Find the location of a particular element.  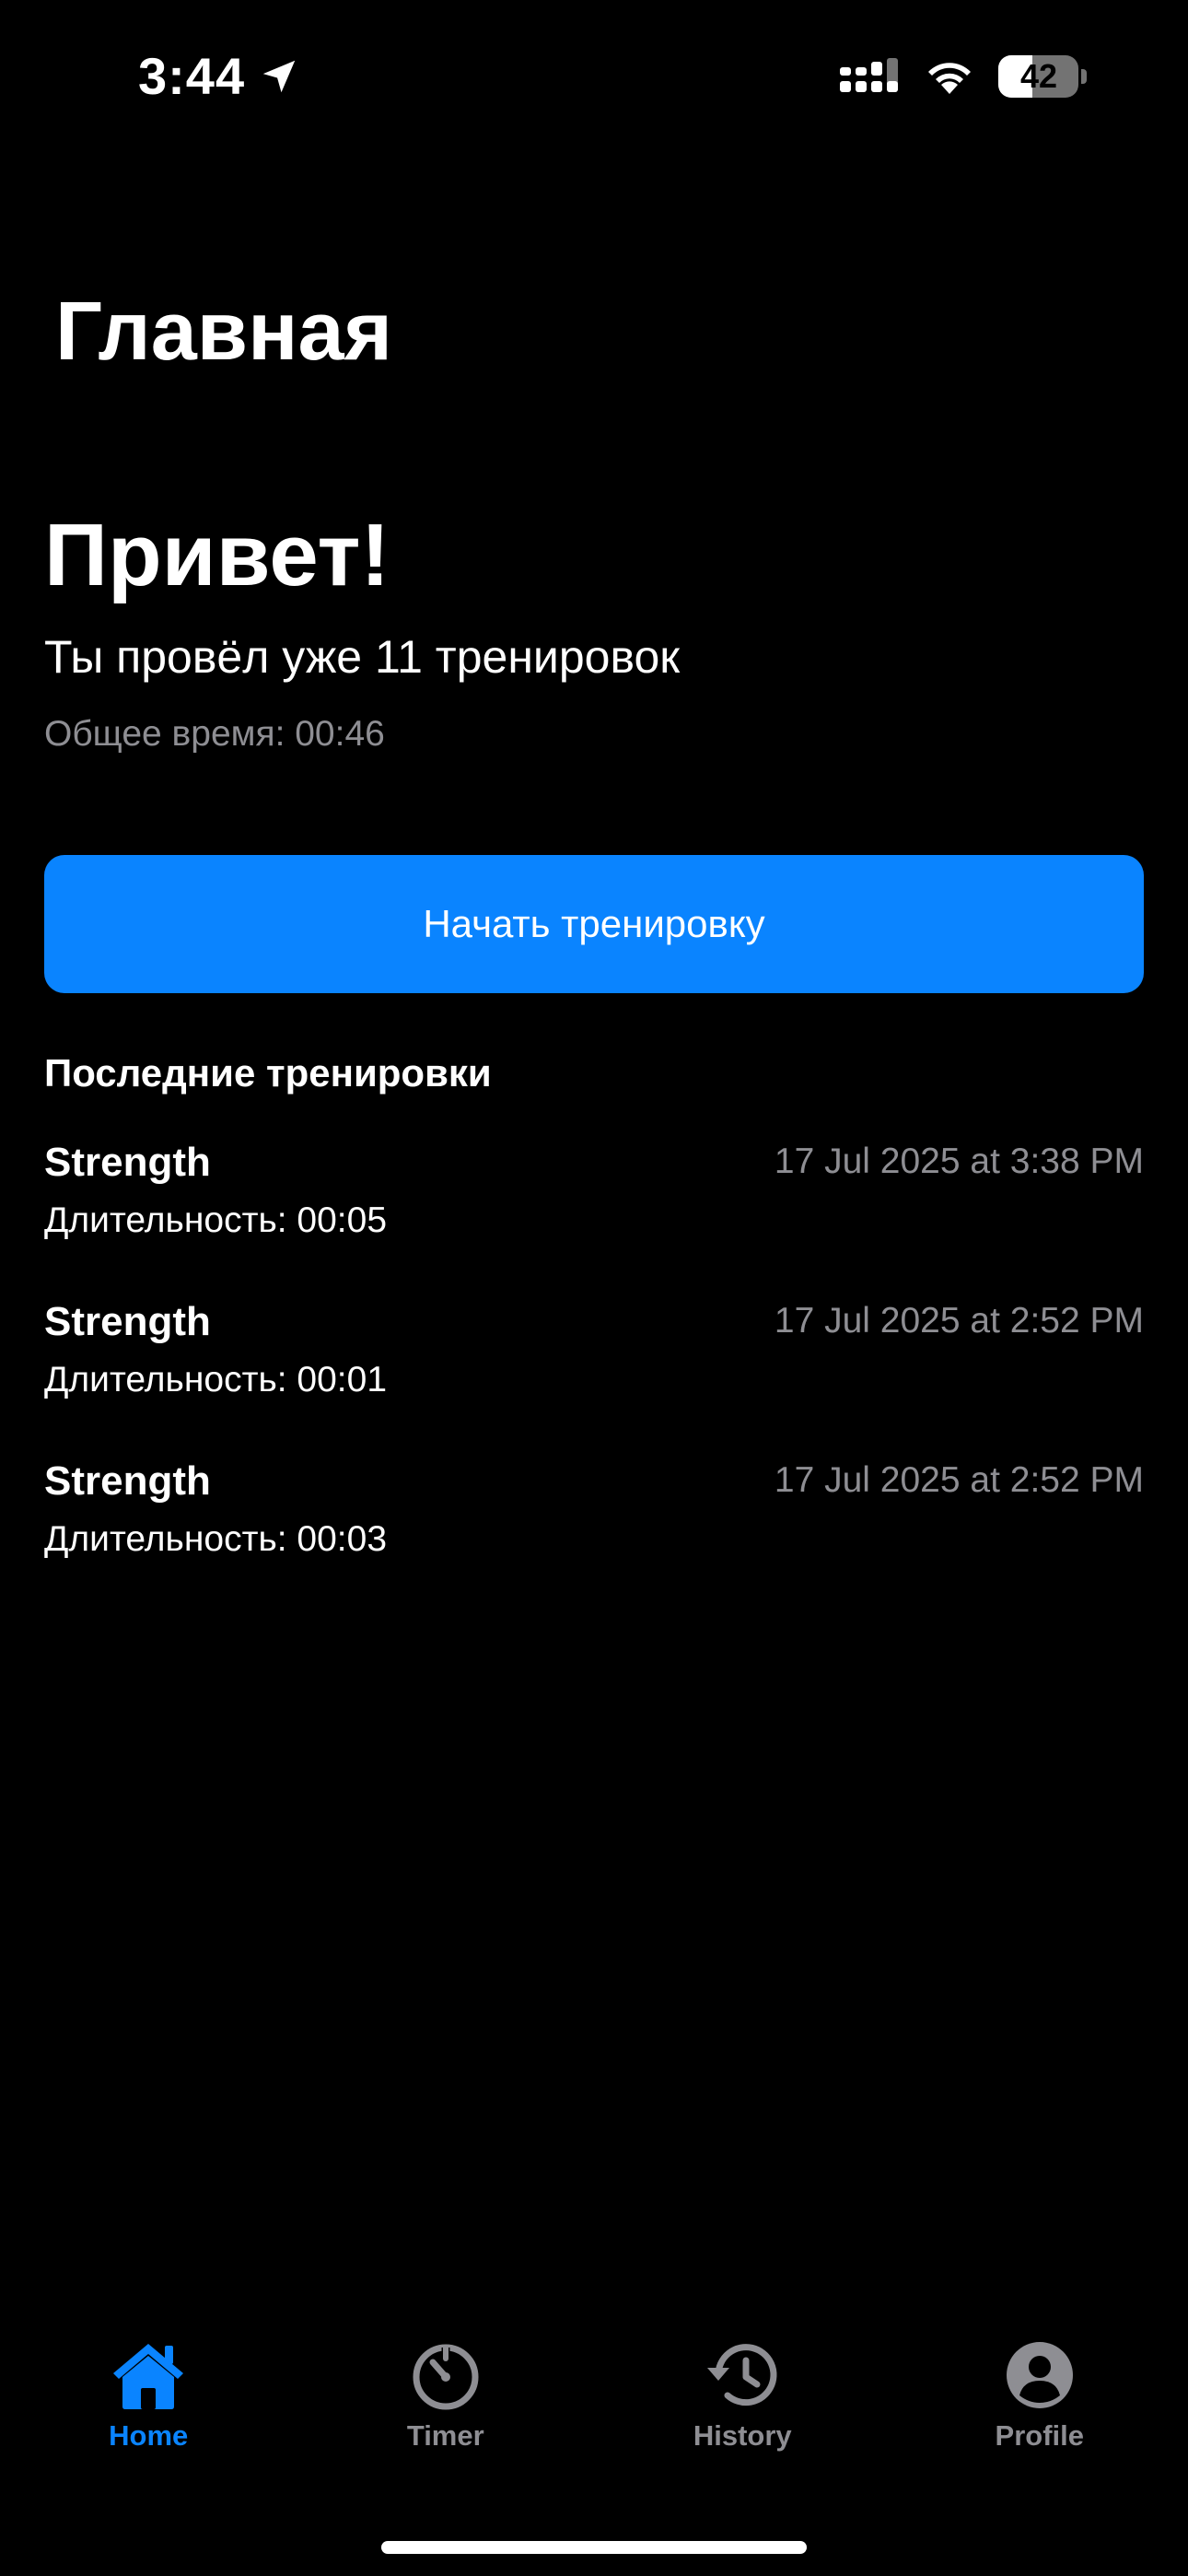

cellular-signal-icon is located at coordinates (869, 75).